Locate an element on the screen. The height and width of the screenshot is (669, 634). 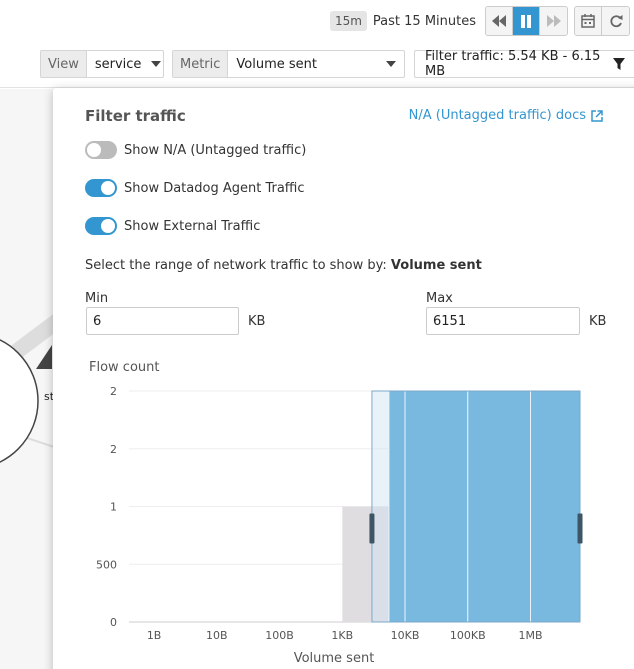
rewind-icon is located at coordinates (499, 21).